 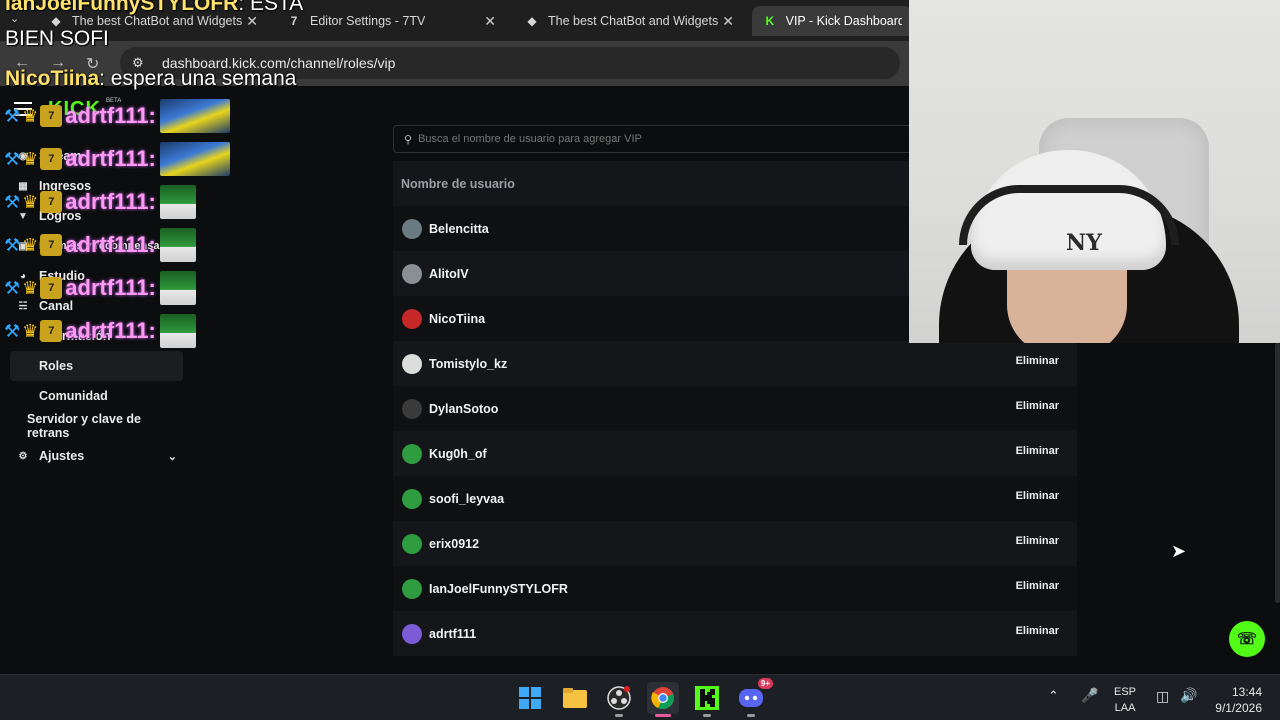 What do you see at coordinates (663, 699) in the screenshot?
I see `chrome-icon` at bounding box center [663, 699].